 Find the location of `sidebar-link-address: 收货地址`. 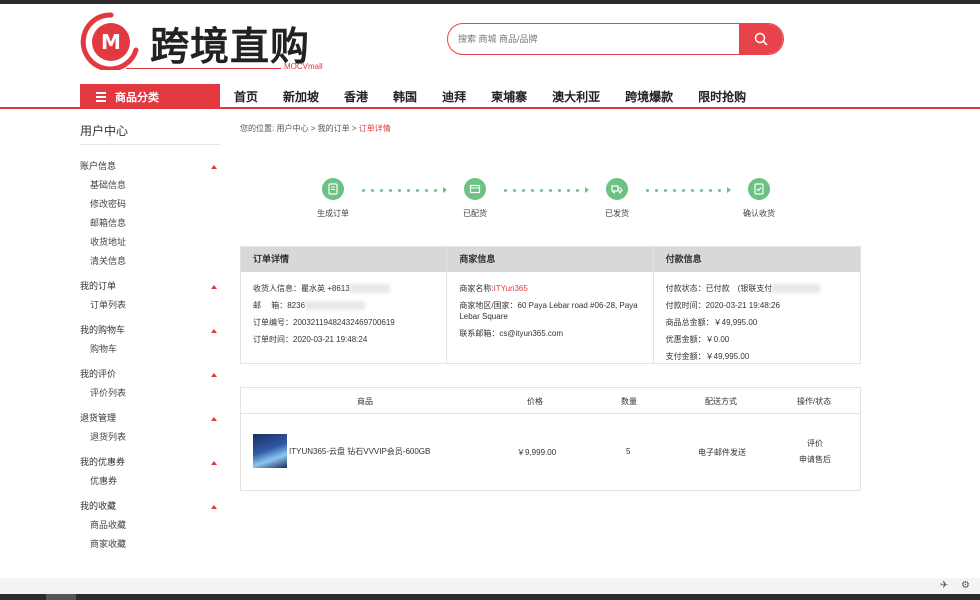

sidebar-link-address: 收货地址 is located at coordinates (152, 242).